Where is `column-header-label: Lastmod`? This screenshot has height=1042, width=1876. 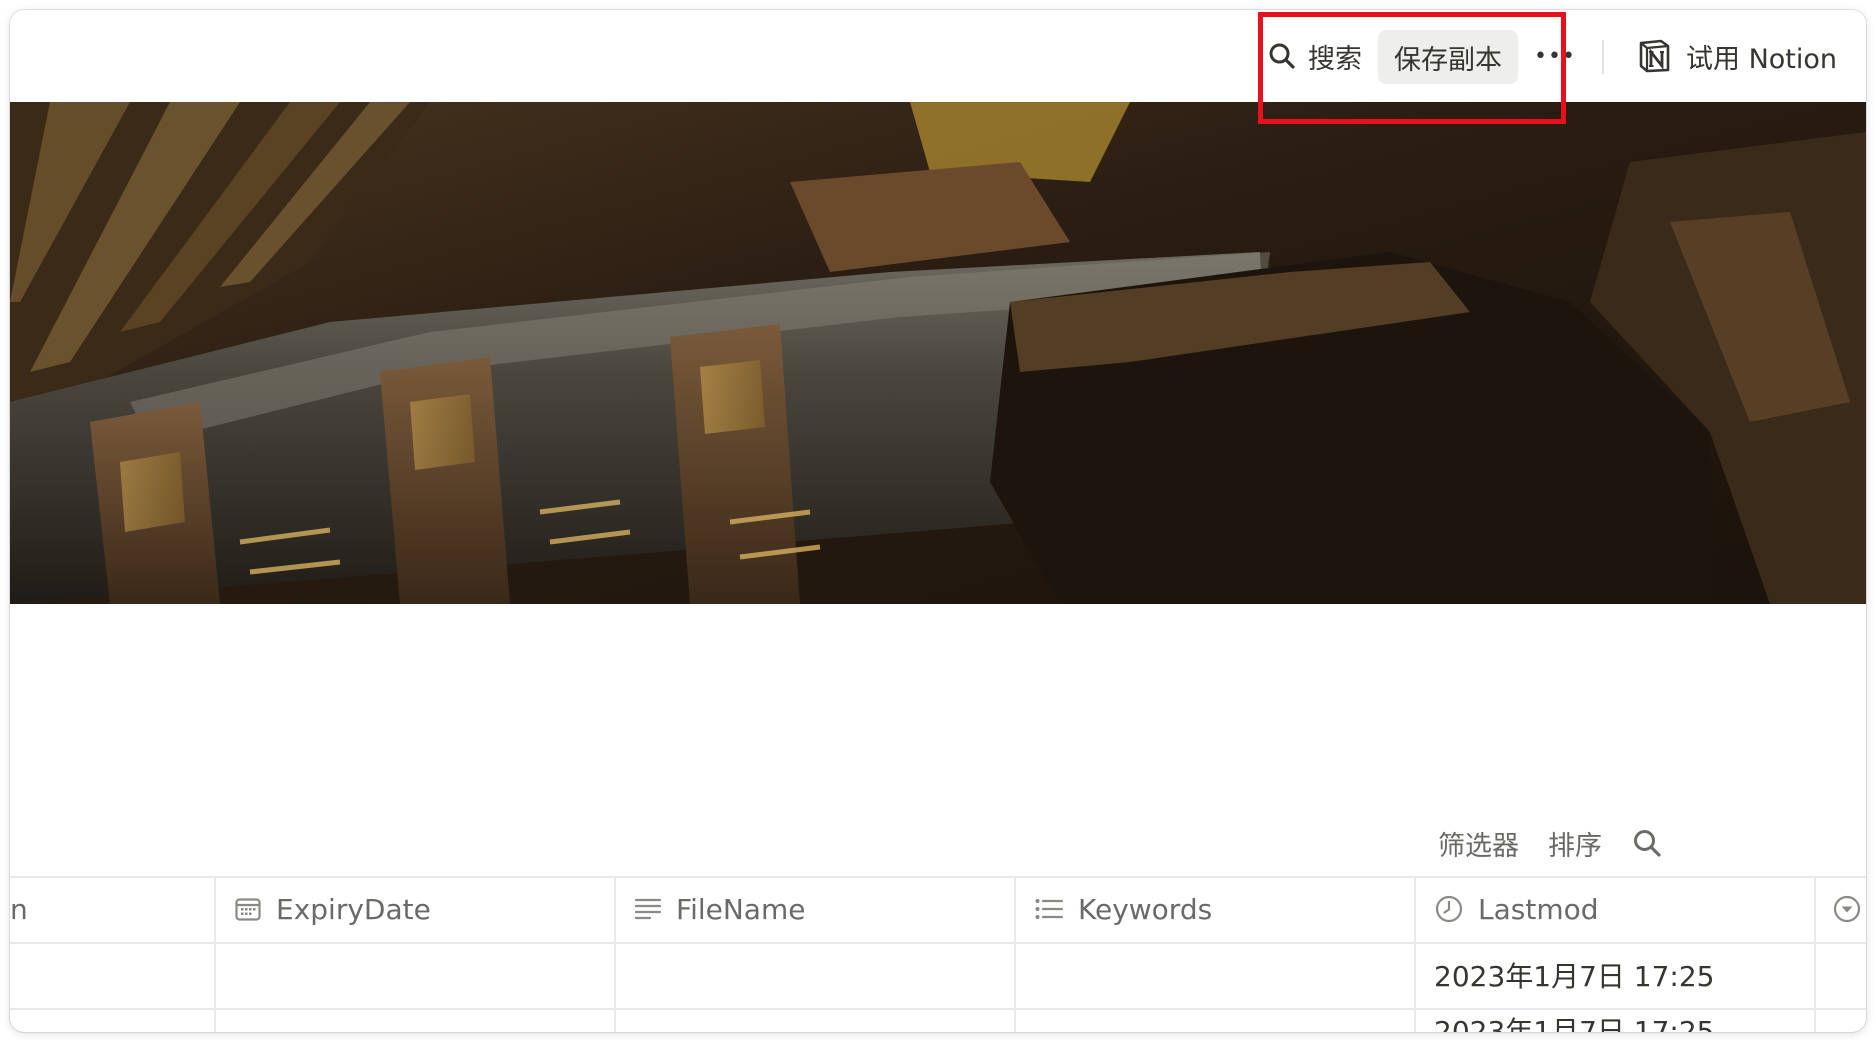 column-header-label: Lastmod is located at coordinates (1538, 909).